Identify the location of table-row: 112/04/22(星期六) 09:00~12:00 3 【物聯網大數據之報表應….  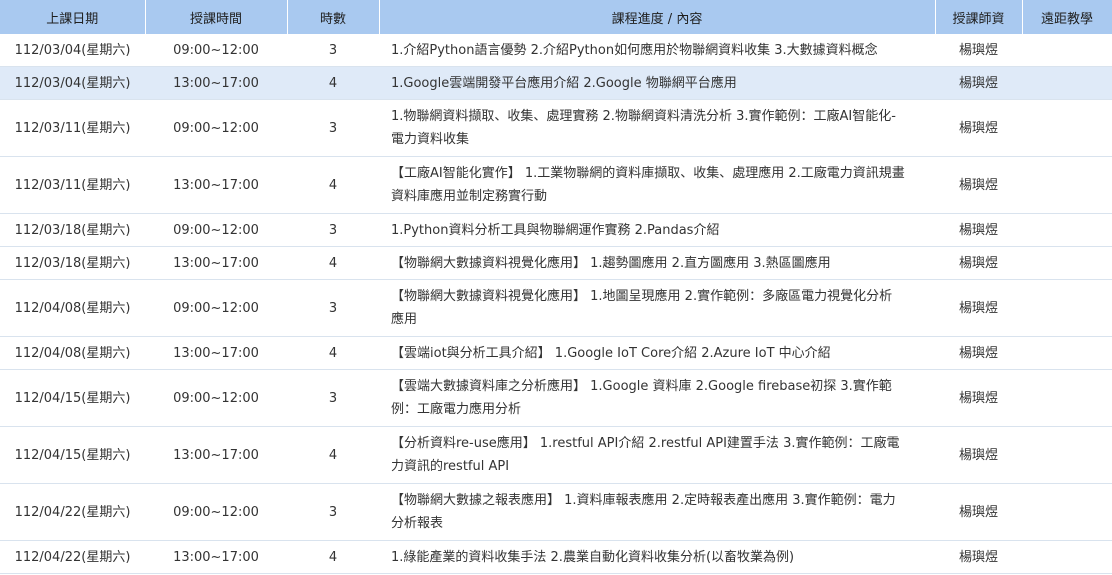
(556, 512).